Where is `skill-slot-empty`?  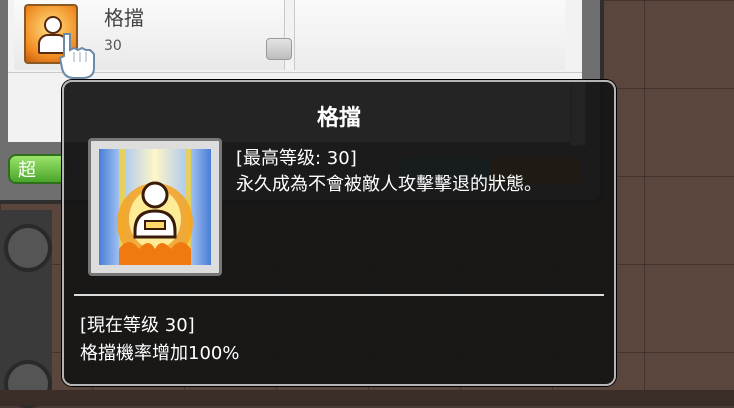
skill-slot-empty is located at coordinates (429, 35).